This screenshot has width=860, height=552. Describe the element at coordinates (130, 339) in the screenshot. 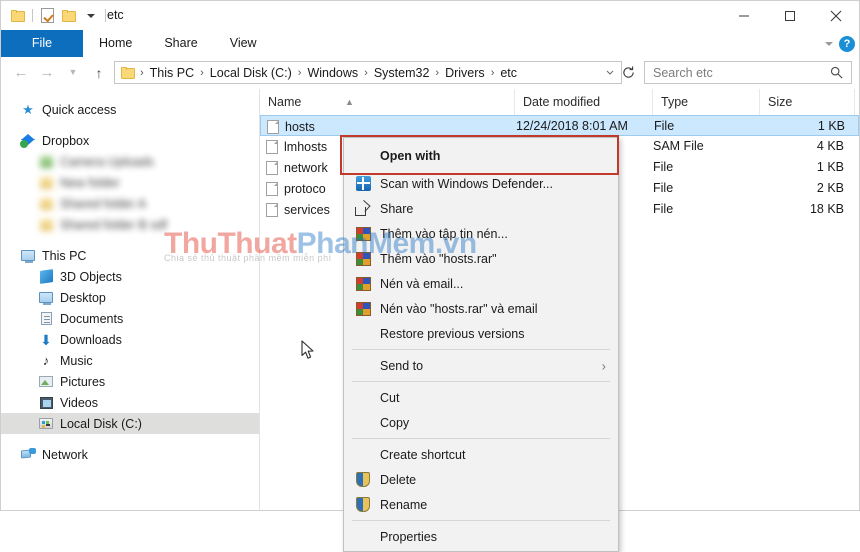

I see `sidebar-item-downloads: ⬇ Downloads` at that location.